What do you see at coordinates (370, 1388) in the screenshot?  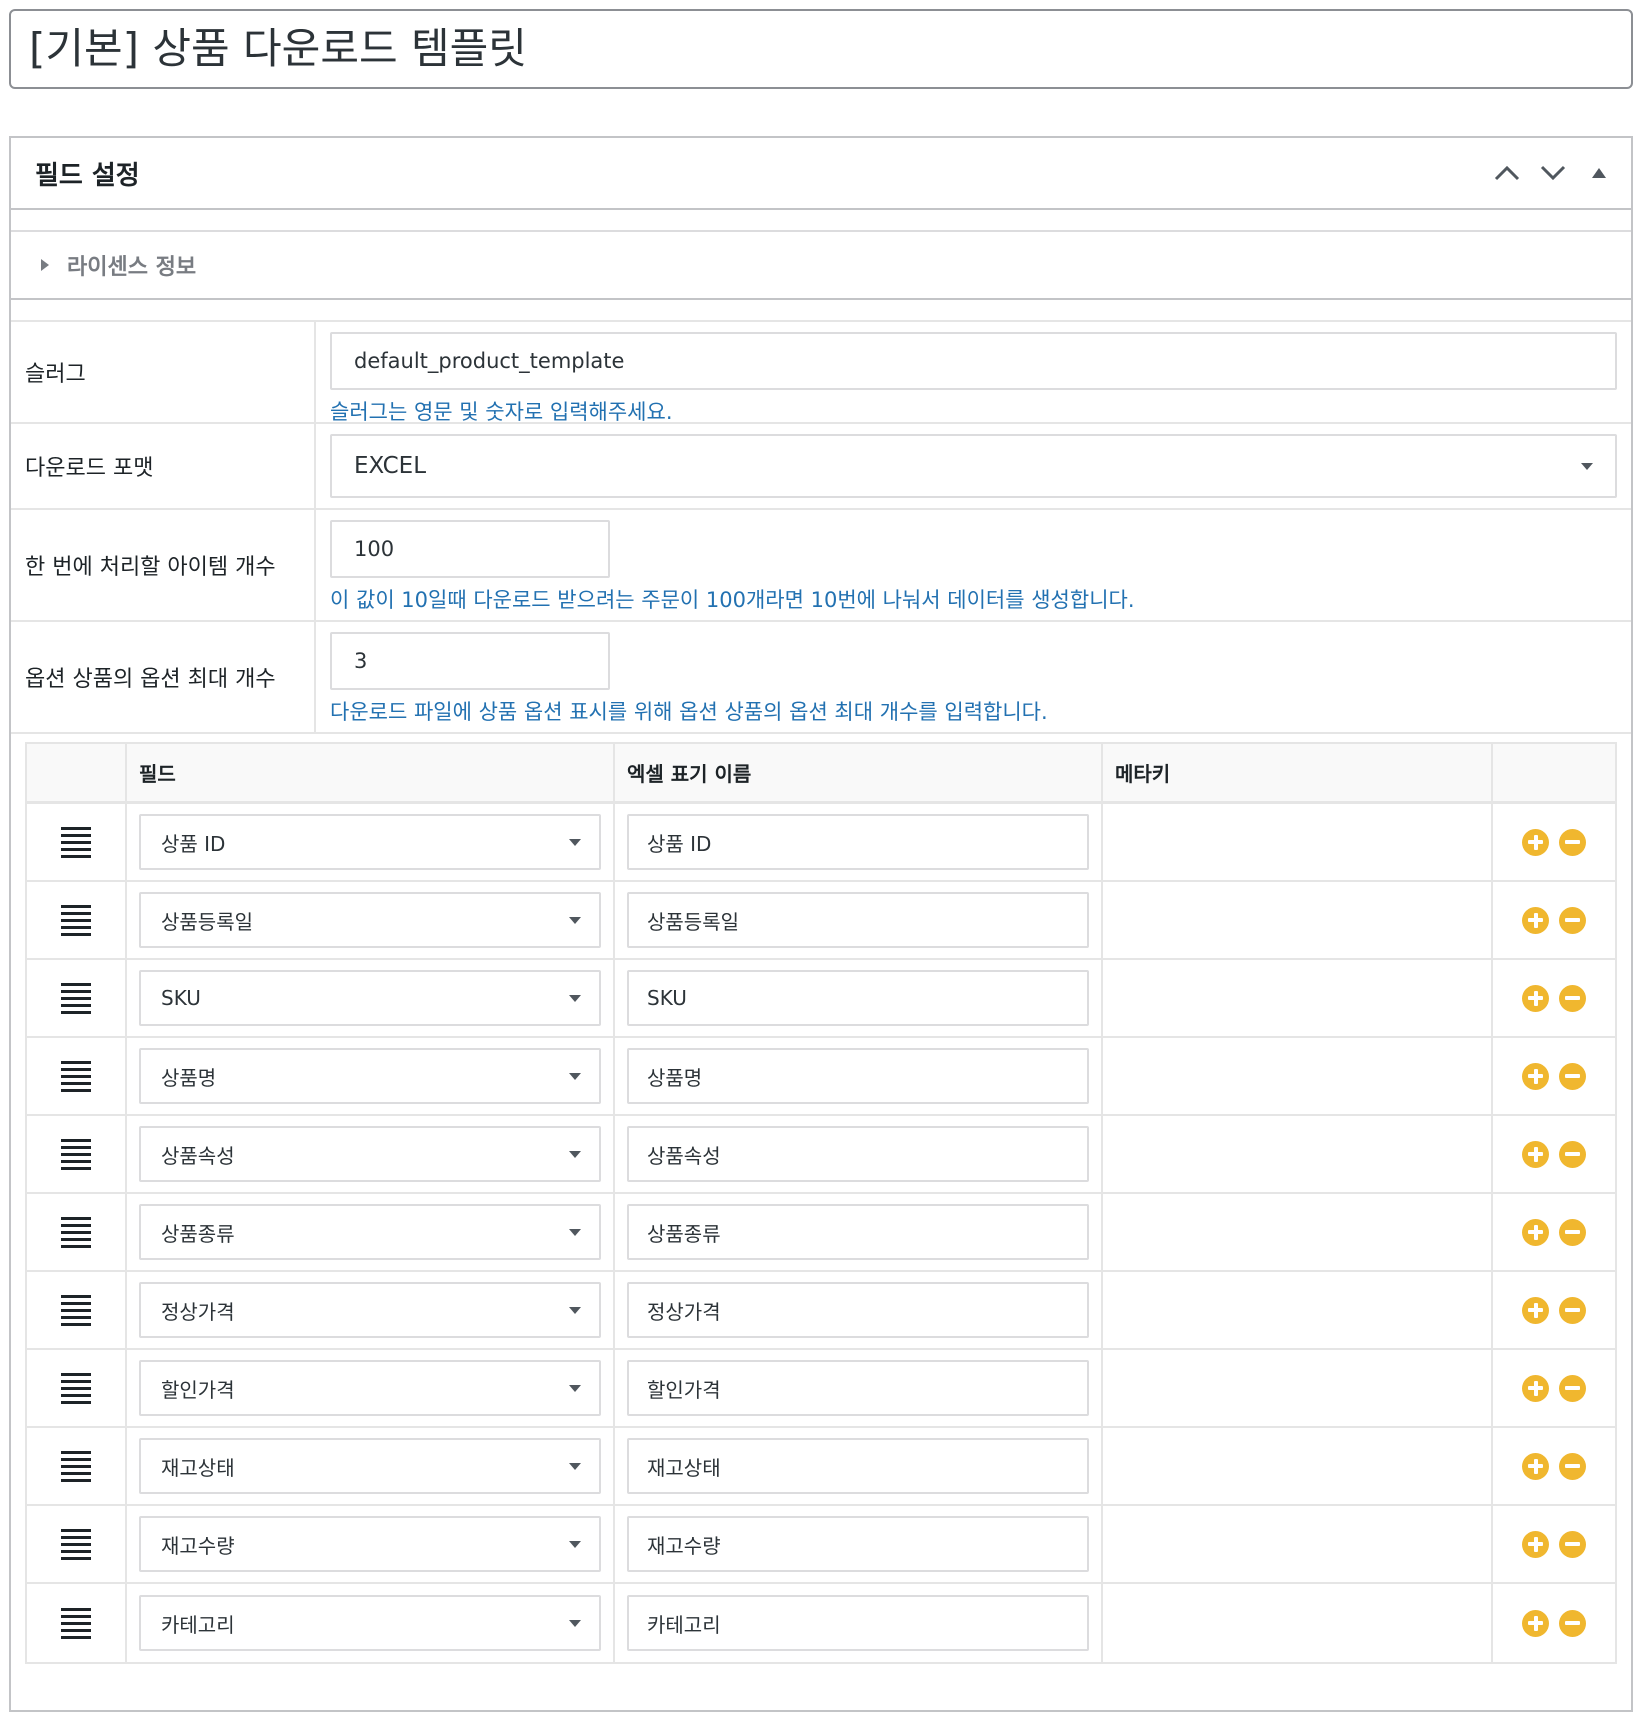 I see `field-select: 할인가격` at bounding box center [370, 1388].